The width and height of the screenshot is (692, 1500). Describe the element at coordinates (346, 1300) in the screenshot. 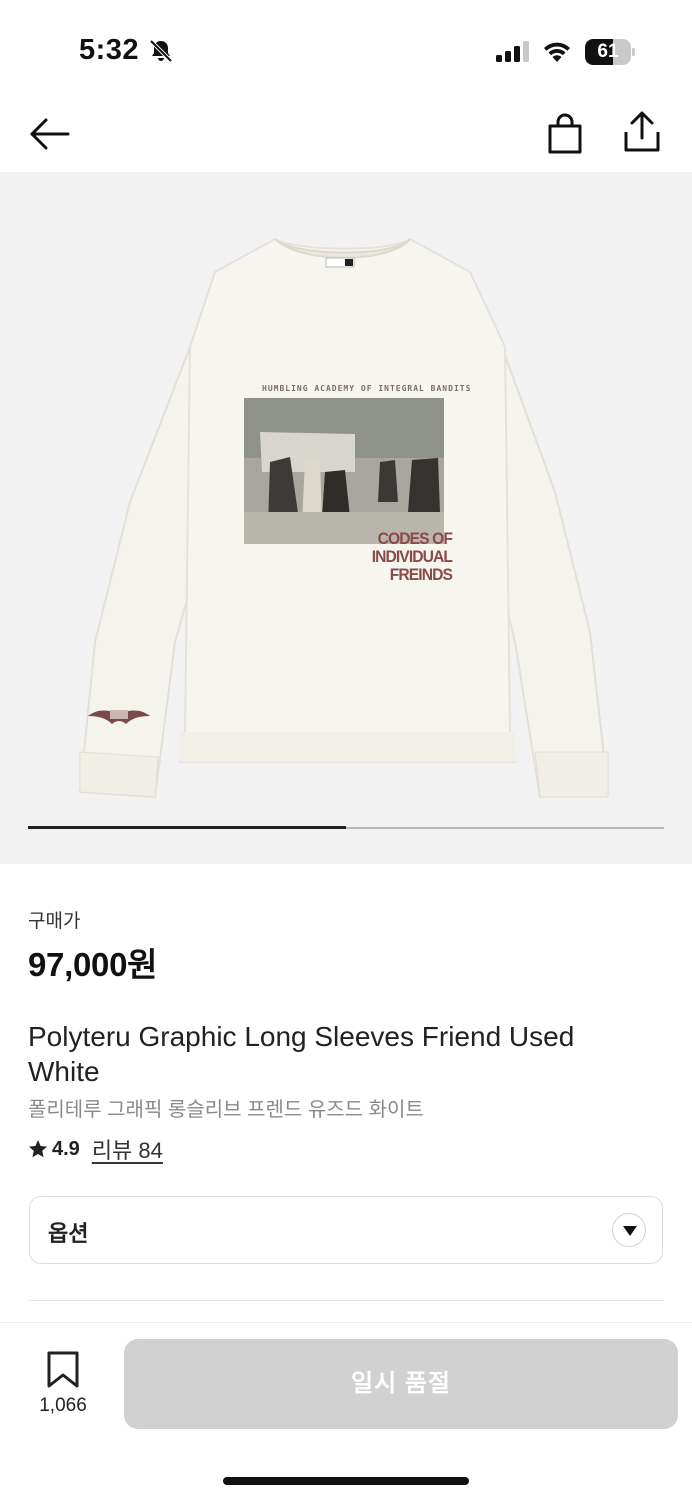

I see `section-divider` at that location.